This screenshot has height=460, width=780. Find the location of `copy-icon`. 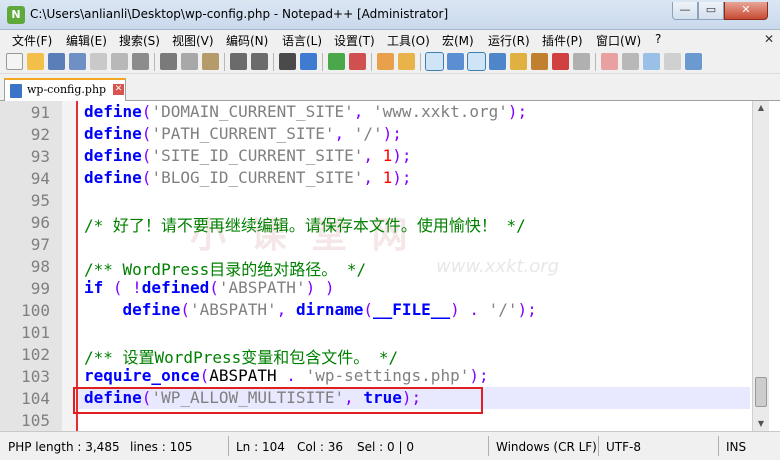

copy-icon is located at coordinates (189, 61).